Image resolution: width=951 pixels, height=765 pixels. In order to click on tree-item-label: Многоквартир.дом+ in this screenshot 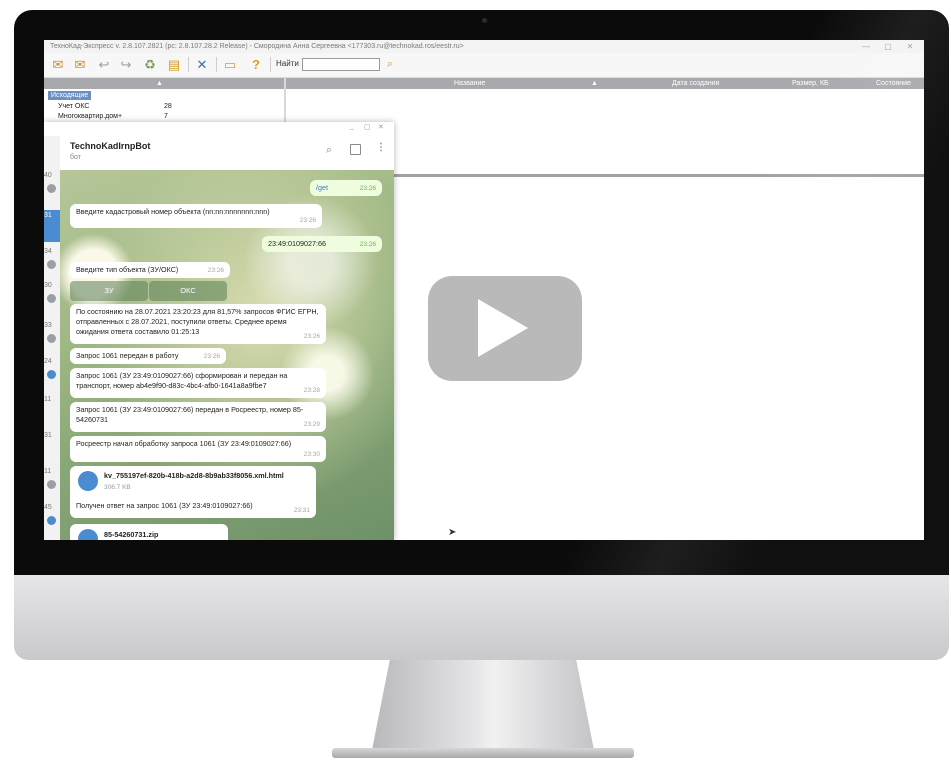, I will do `click(90, 116)`.